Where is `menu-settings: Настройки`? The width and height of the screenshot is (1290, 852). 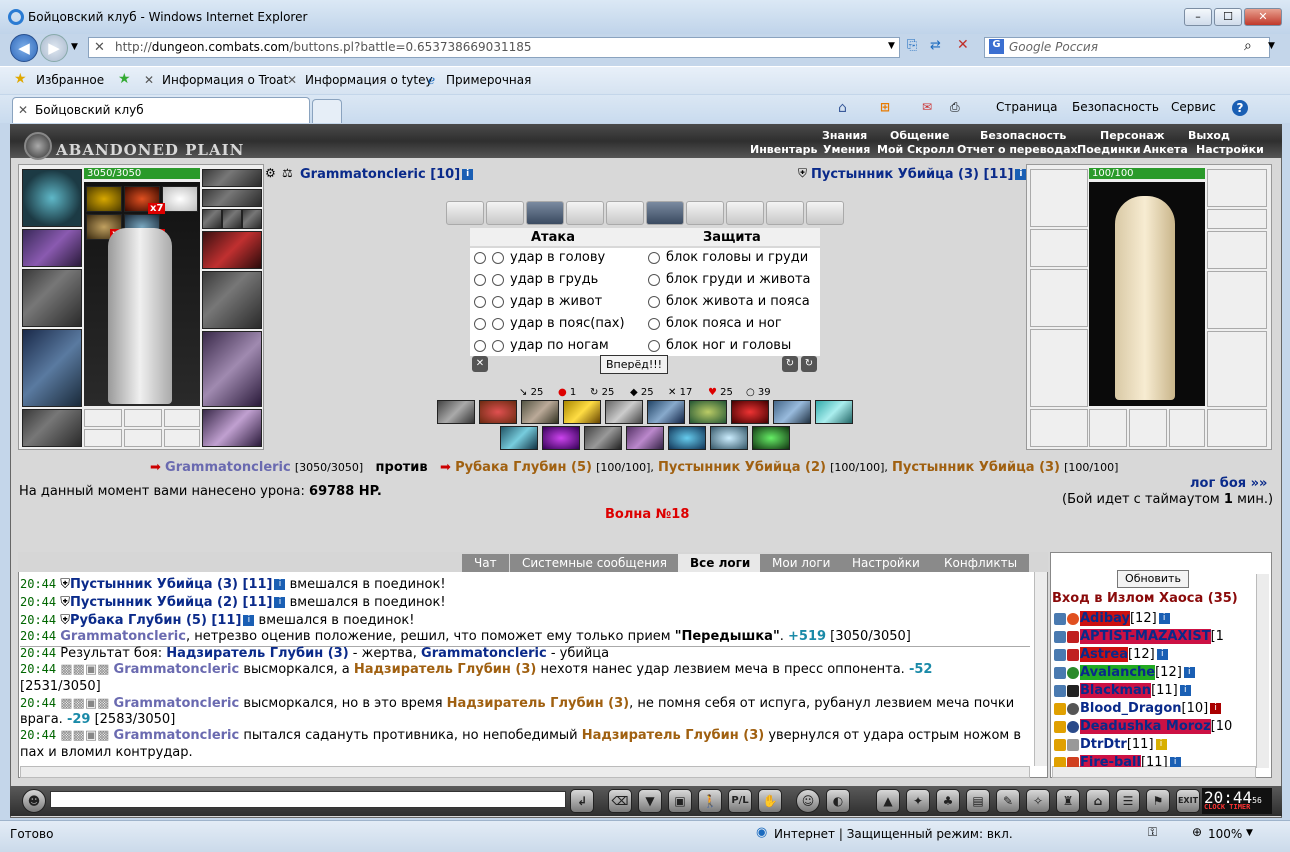
menu-settings: Настройки is located at coordinates (1230, 149).